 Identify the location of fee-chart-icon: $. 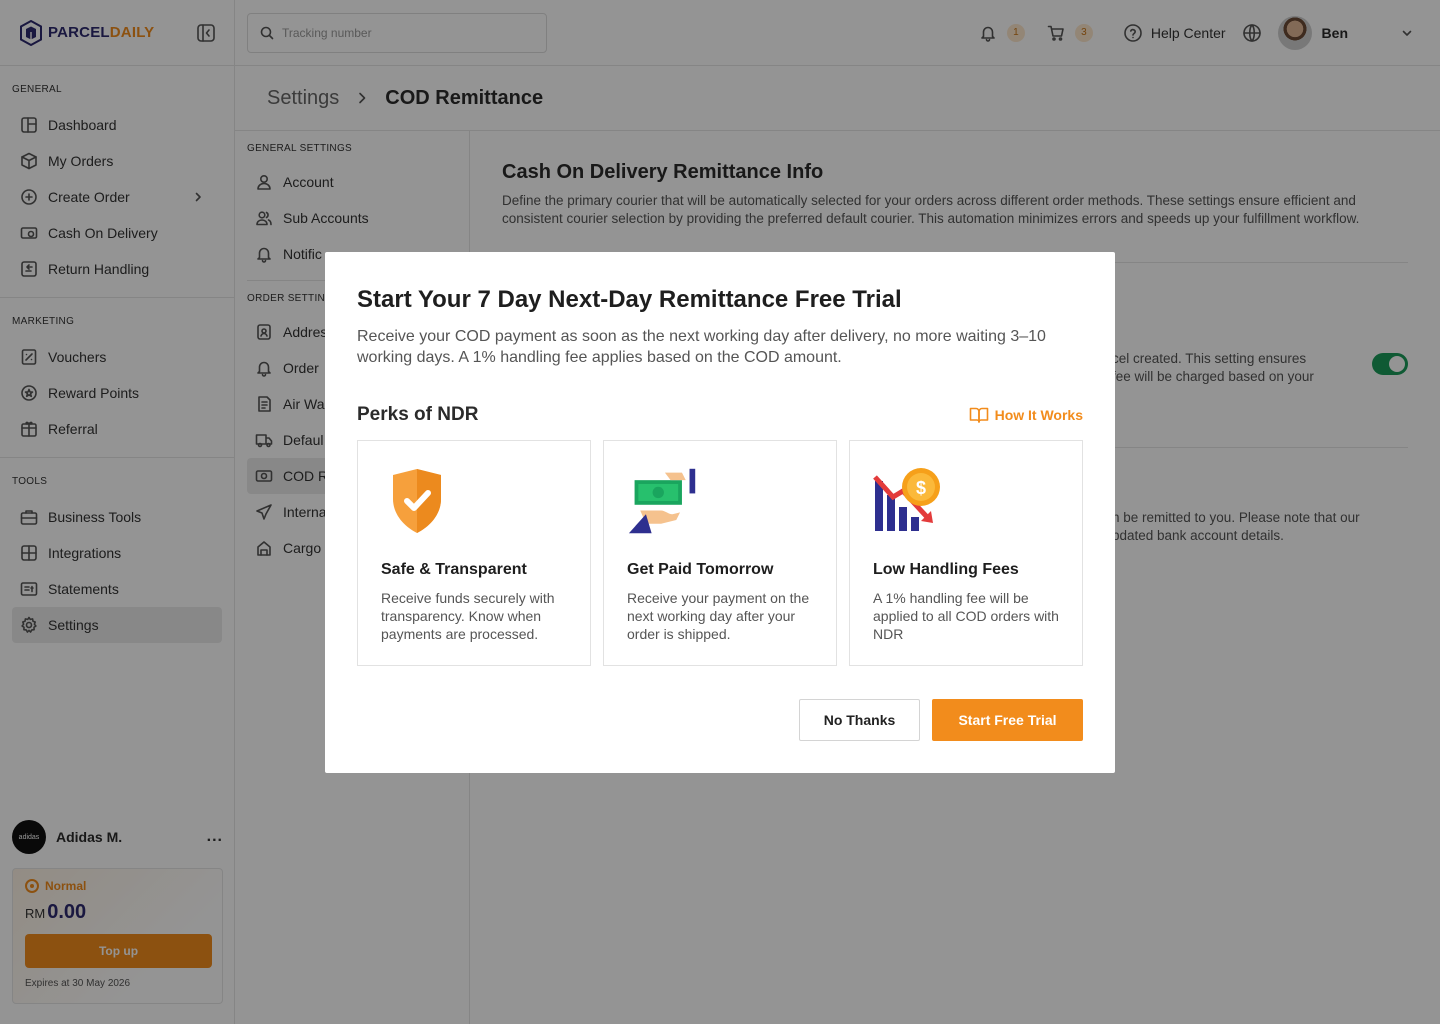
(906, 499).